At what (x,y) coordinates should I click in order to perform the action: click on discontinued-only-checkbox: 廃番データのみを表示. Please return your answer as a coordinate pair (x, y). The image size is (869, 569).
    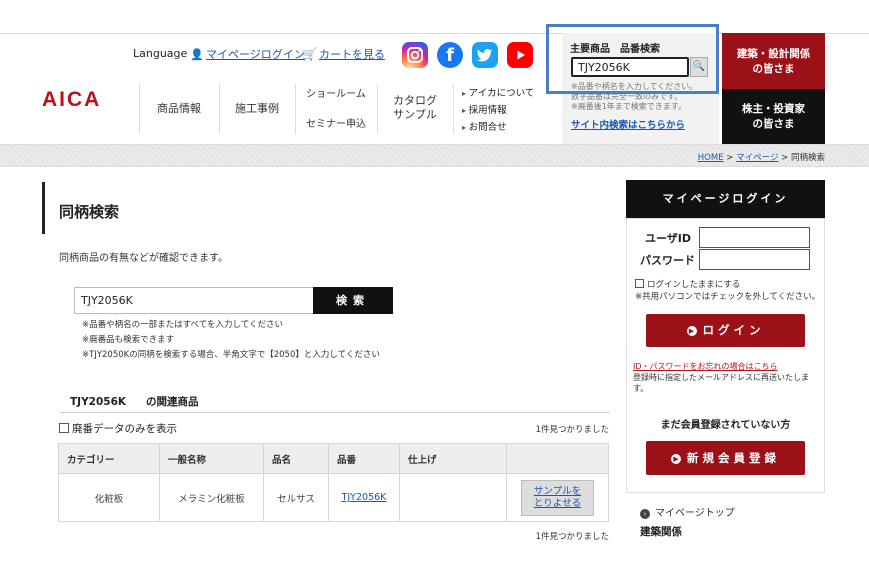
    Looking at the image, I should click on (118, 428).